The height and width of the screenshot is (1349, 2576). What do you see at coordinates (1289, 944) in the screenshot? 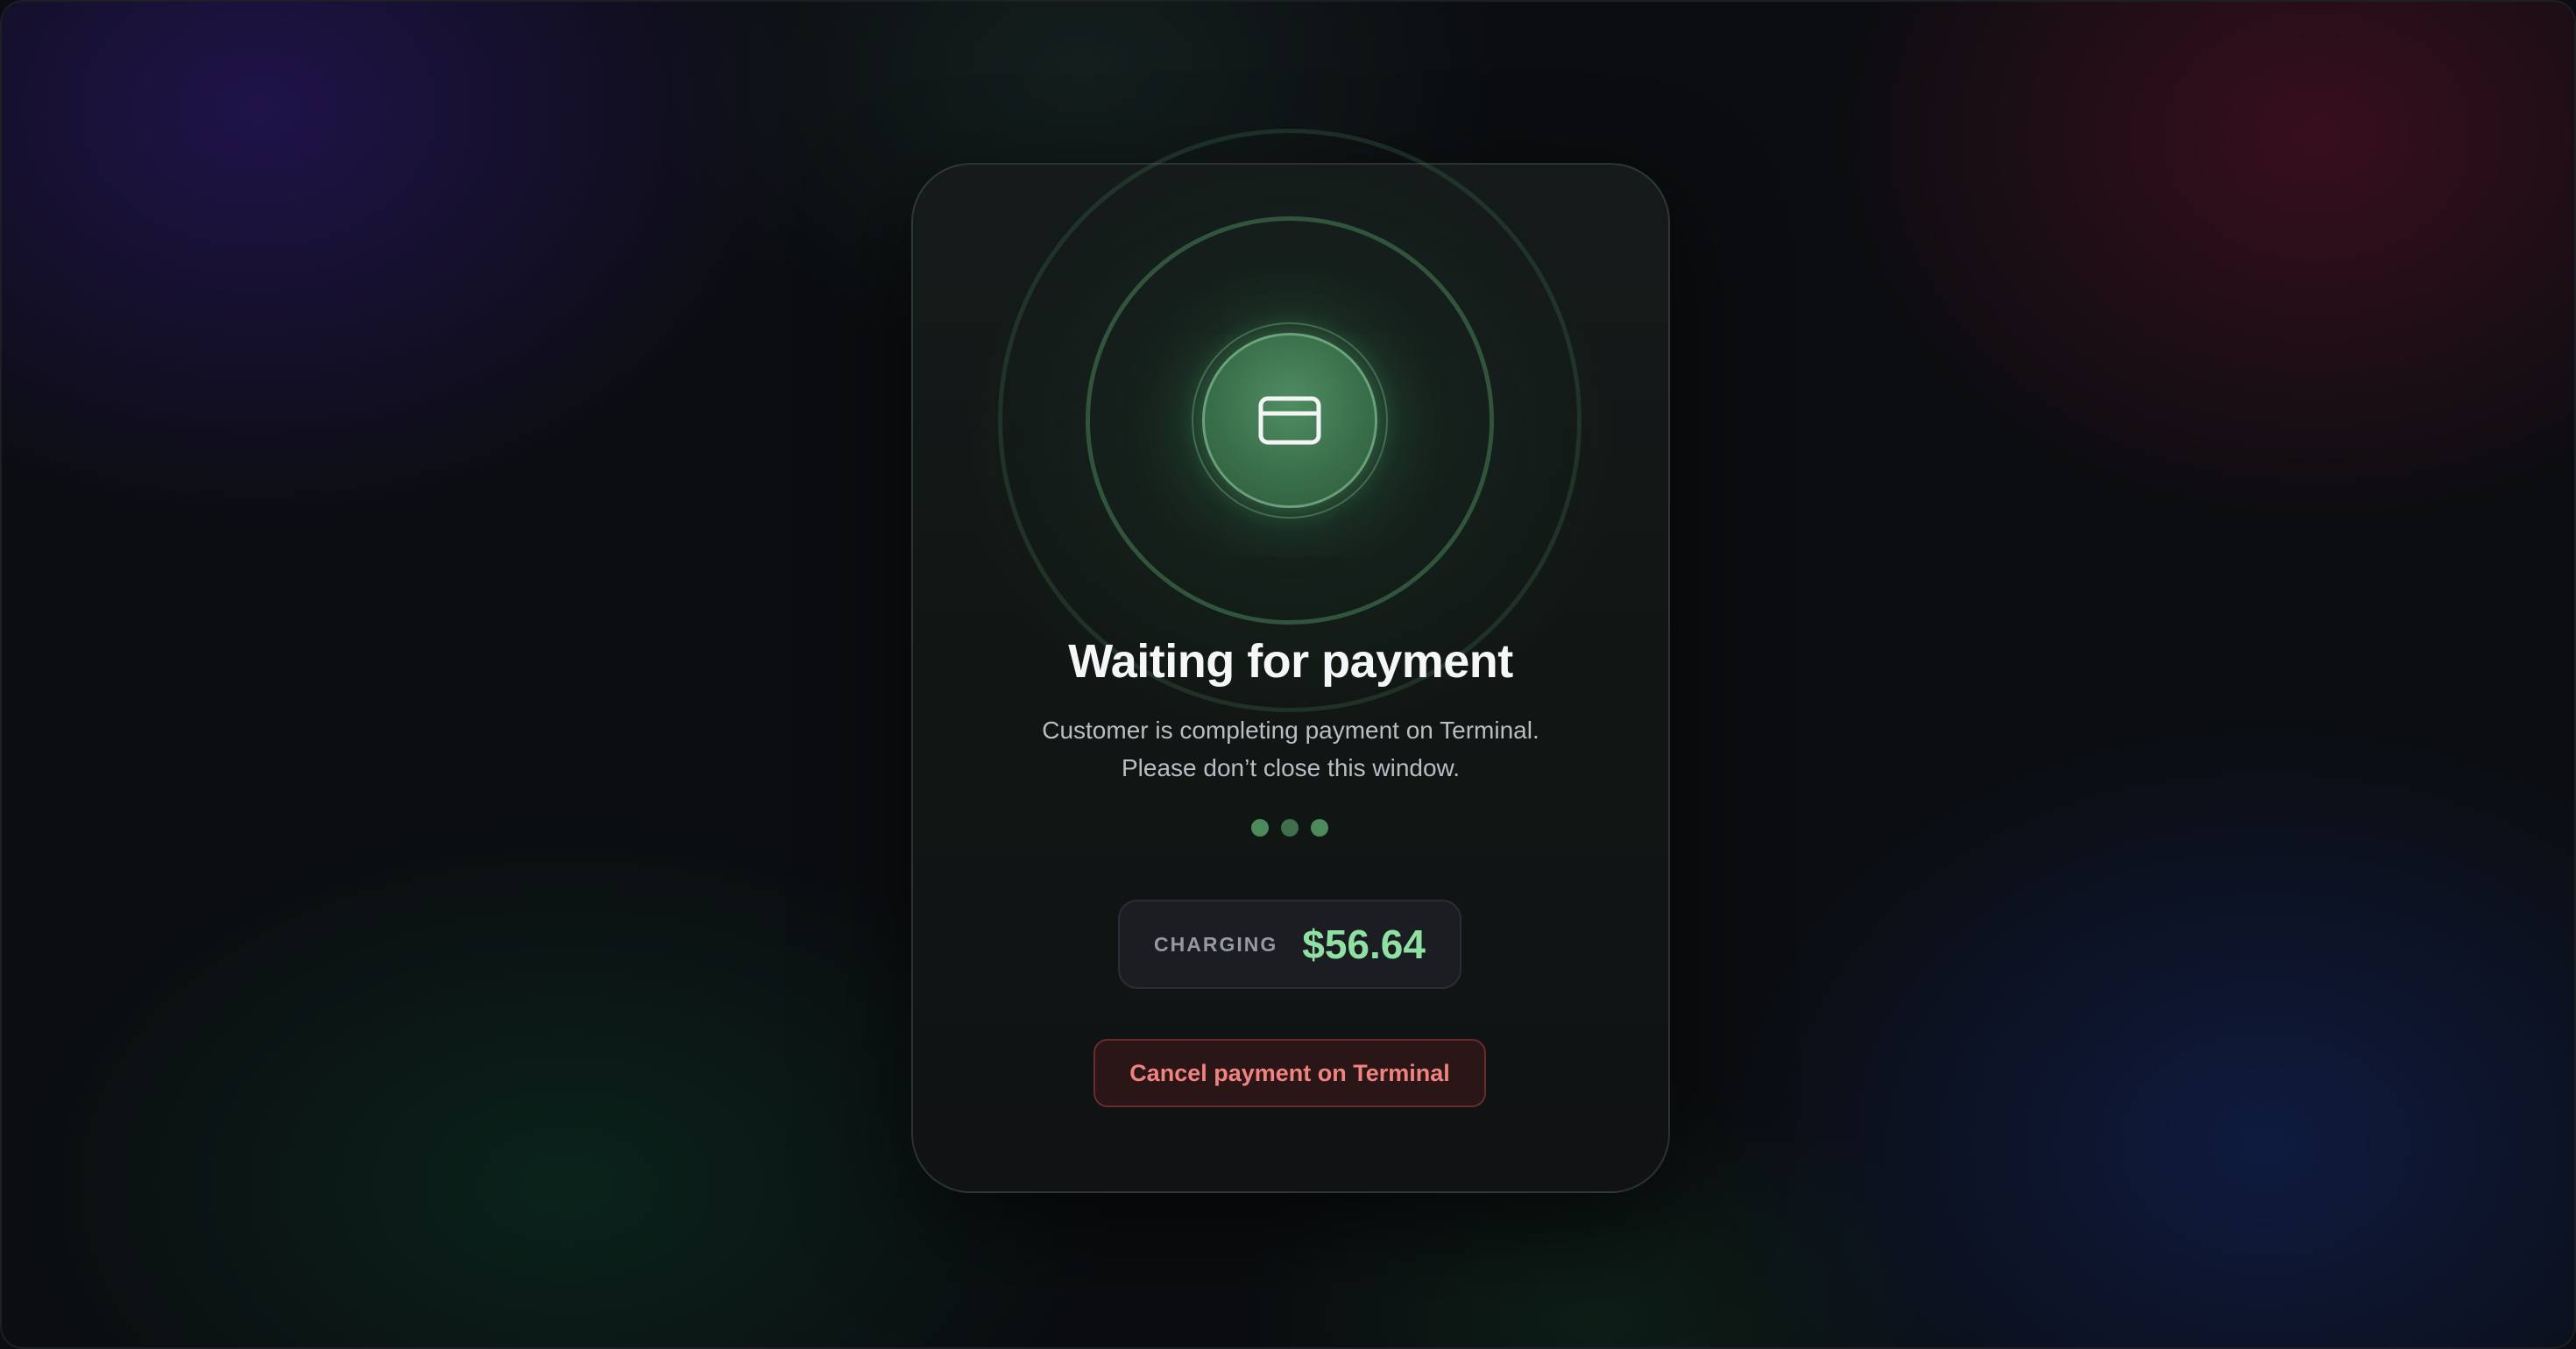
I see `charge-summary: CHARGING $56.64` at bounding box center [1289, 944].